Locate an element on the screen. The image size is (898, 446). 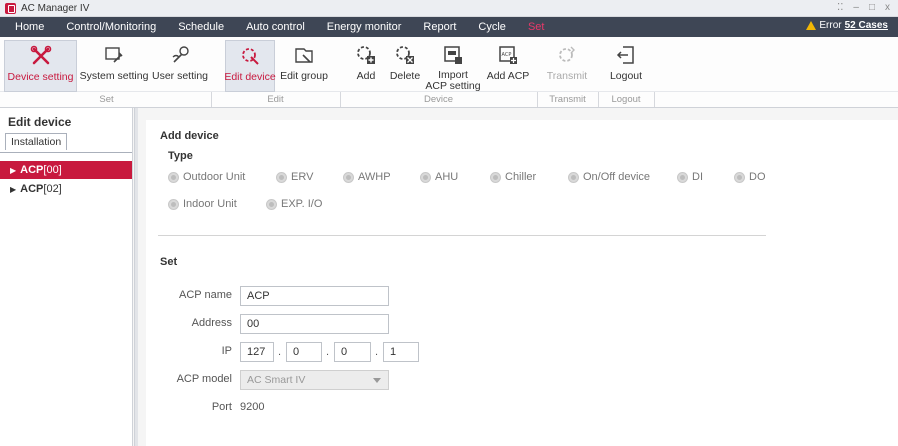
edit-group-icon is located at coordinates (304, 55).